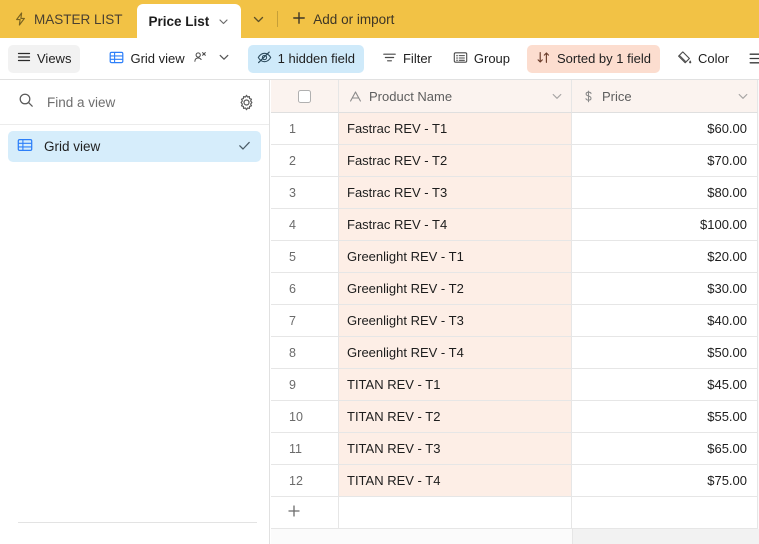  Describe the element at coordinates (665, 513) in the screenshot. I see `add-record-price-cell` at that location.